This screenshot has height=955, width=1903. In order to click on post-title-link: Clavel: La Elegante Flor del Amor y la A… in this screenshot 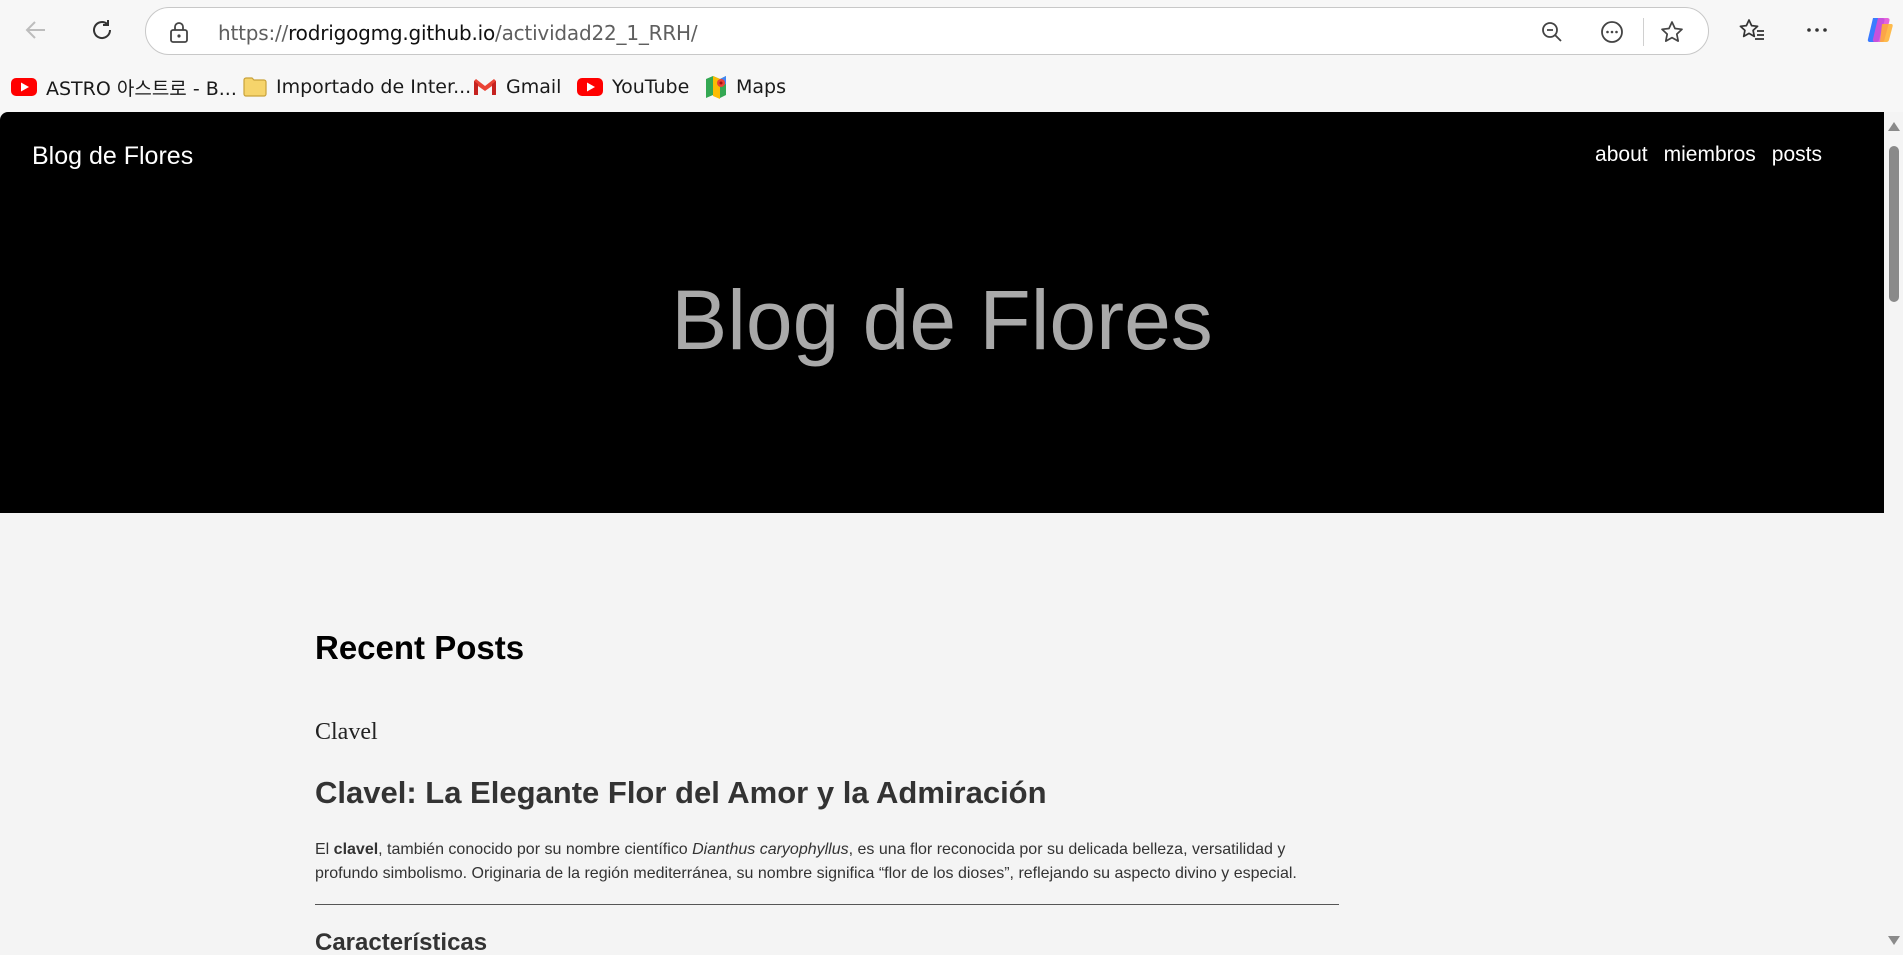, I will do `click(681, 793)`.